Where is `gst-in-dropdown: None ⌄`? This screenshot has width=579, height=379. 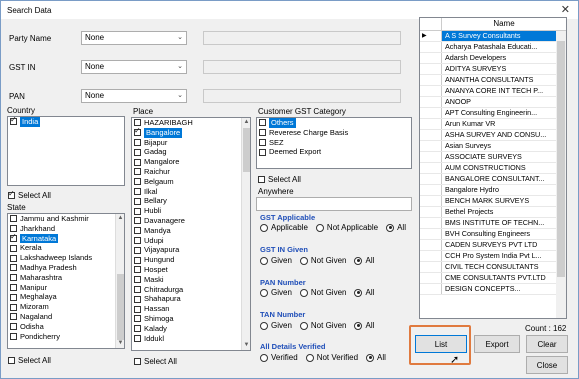 gst-in-dropdown: None ⌄ is located at coordinates (134, 67).